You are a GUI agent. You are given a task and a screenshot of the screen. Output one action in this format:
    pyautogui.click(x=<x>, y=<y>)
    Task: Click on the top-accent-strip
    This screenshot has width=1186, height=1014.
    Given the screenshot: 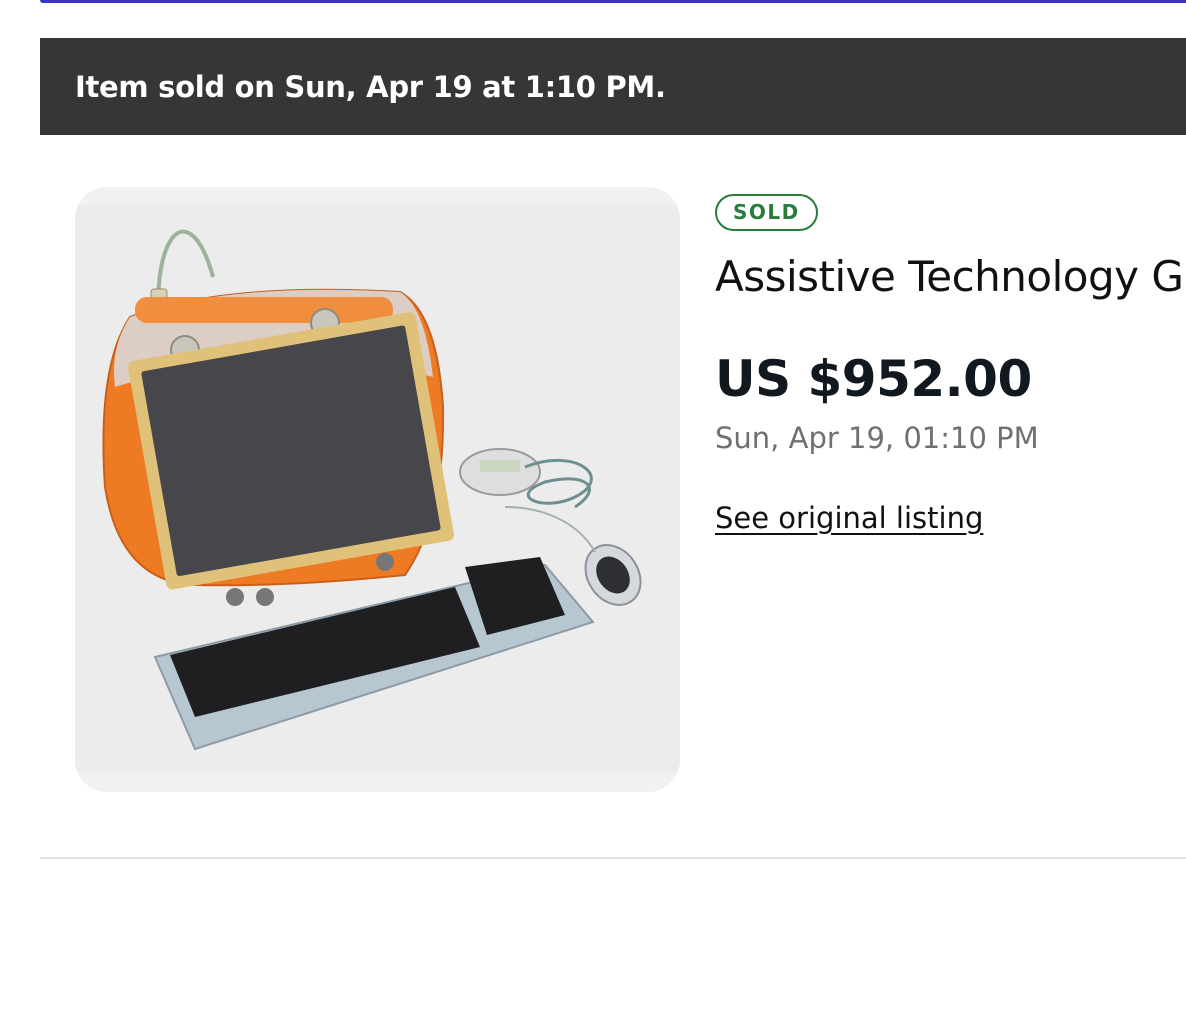 What is the action you would take?
    pyautogui.click(x=613, y=1)
    